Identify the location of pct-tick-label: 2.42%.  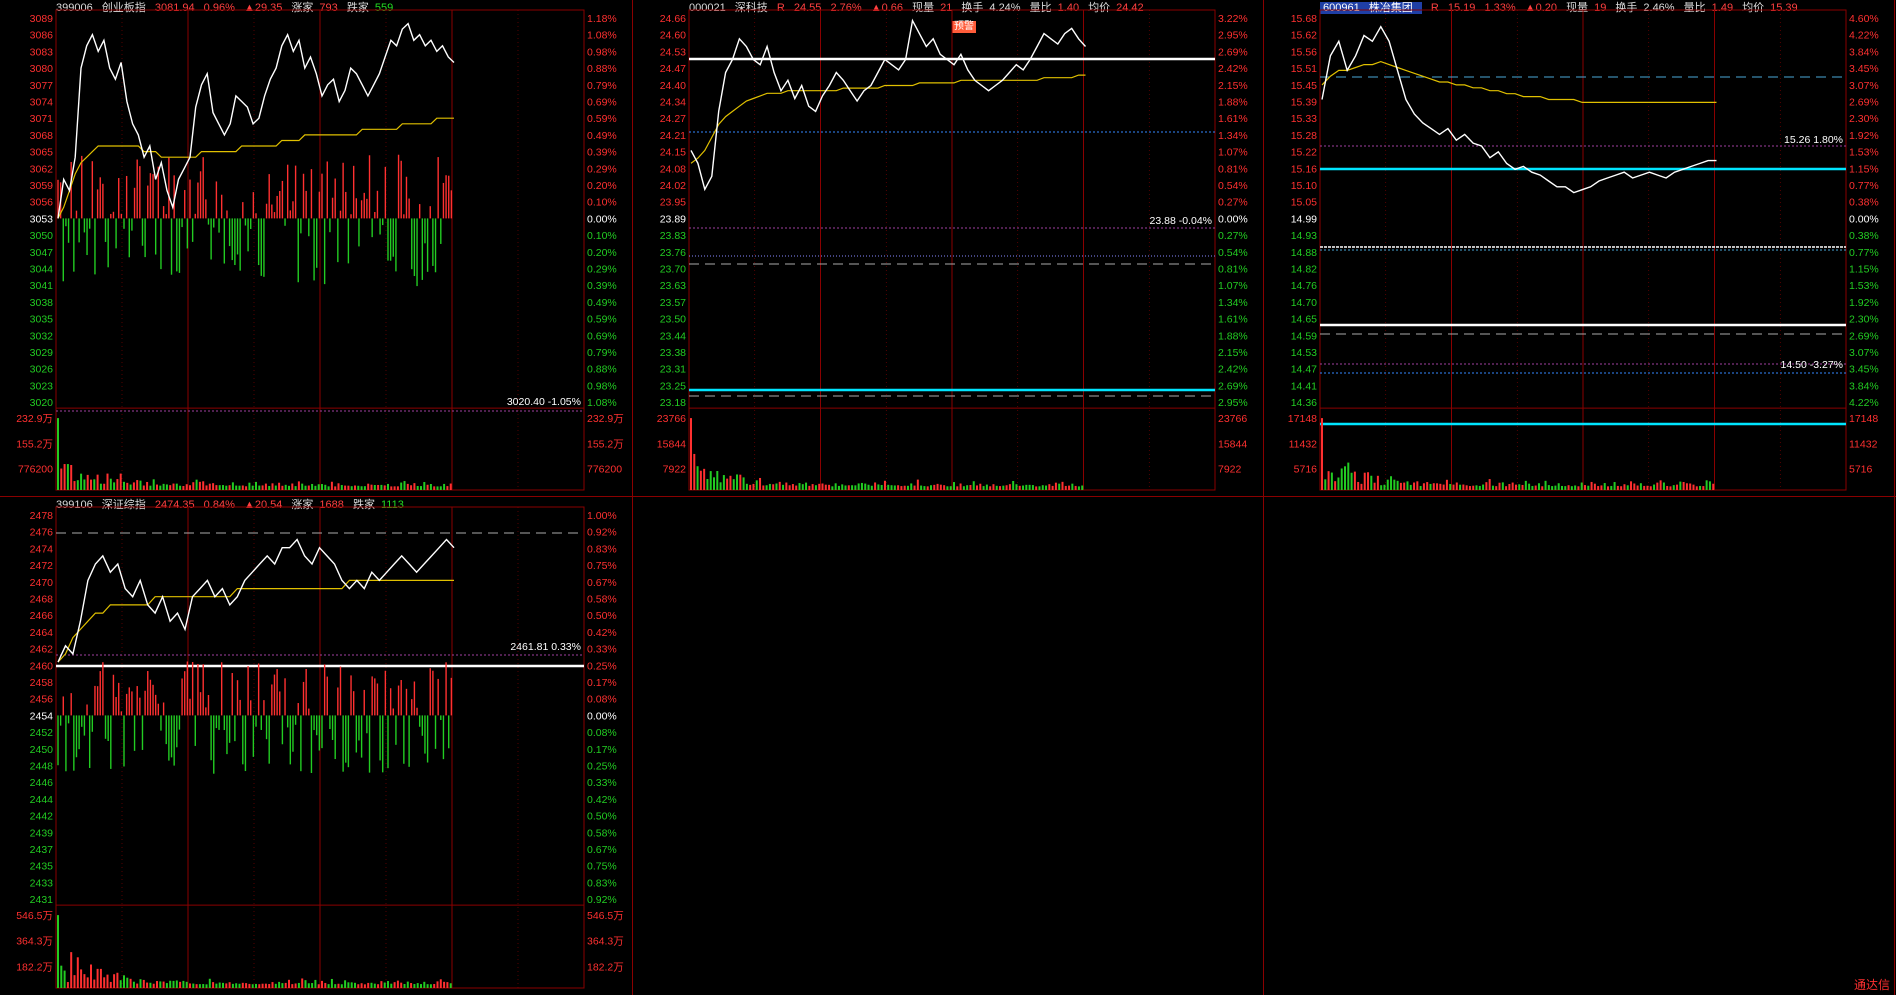
(1233, 370).